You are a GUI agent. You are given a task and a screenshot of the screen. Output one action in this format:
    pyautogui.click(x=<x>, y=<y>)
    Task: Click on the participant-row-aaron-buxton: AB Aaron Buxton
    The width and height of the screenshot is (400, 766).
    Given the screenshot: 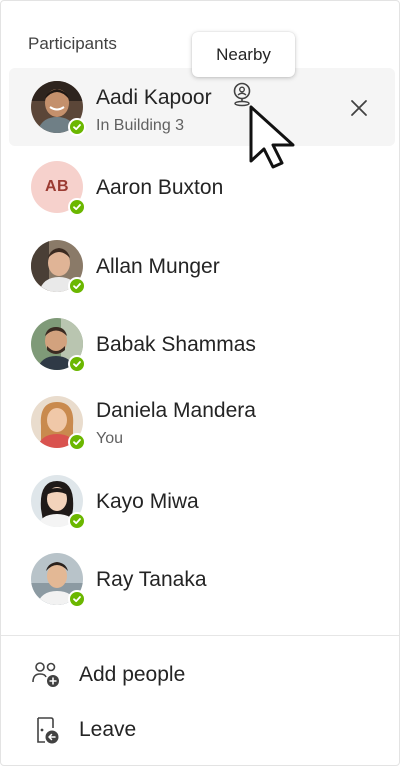 What is the action you would take?
    pyautogui.click(x=202, y=187)
    